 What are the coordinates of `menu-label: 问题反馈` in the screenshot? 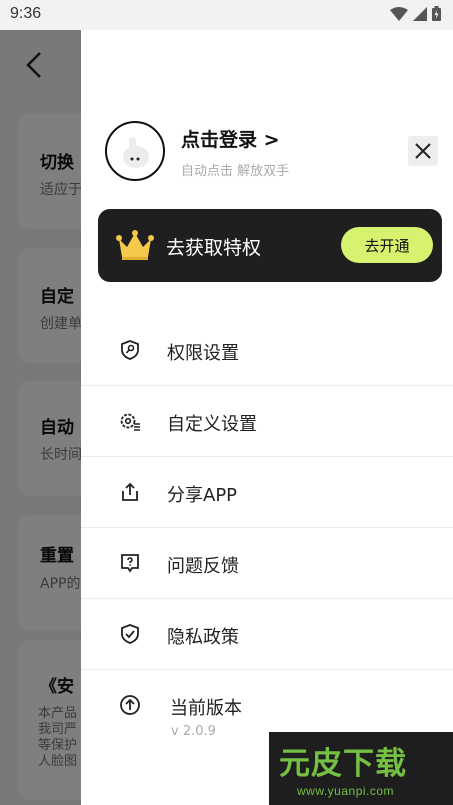 It's located at (203, 566).